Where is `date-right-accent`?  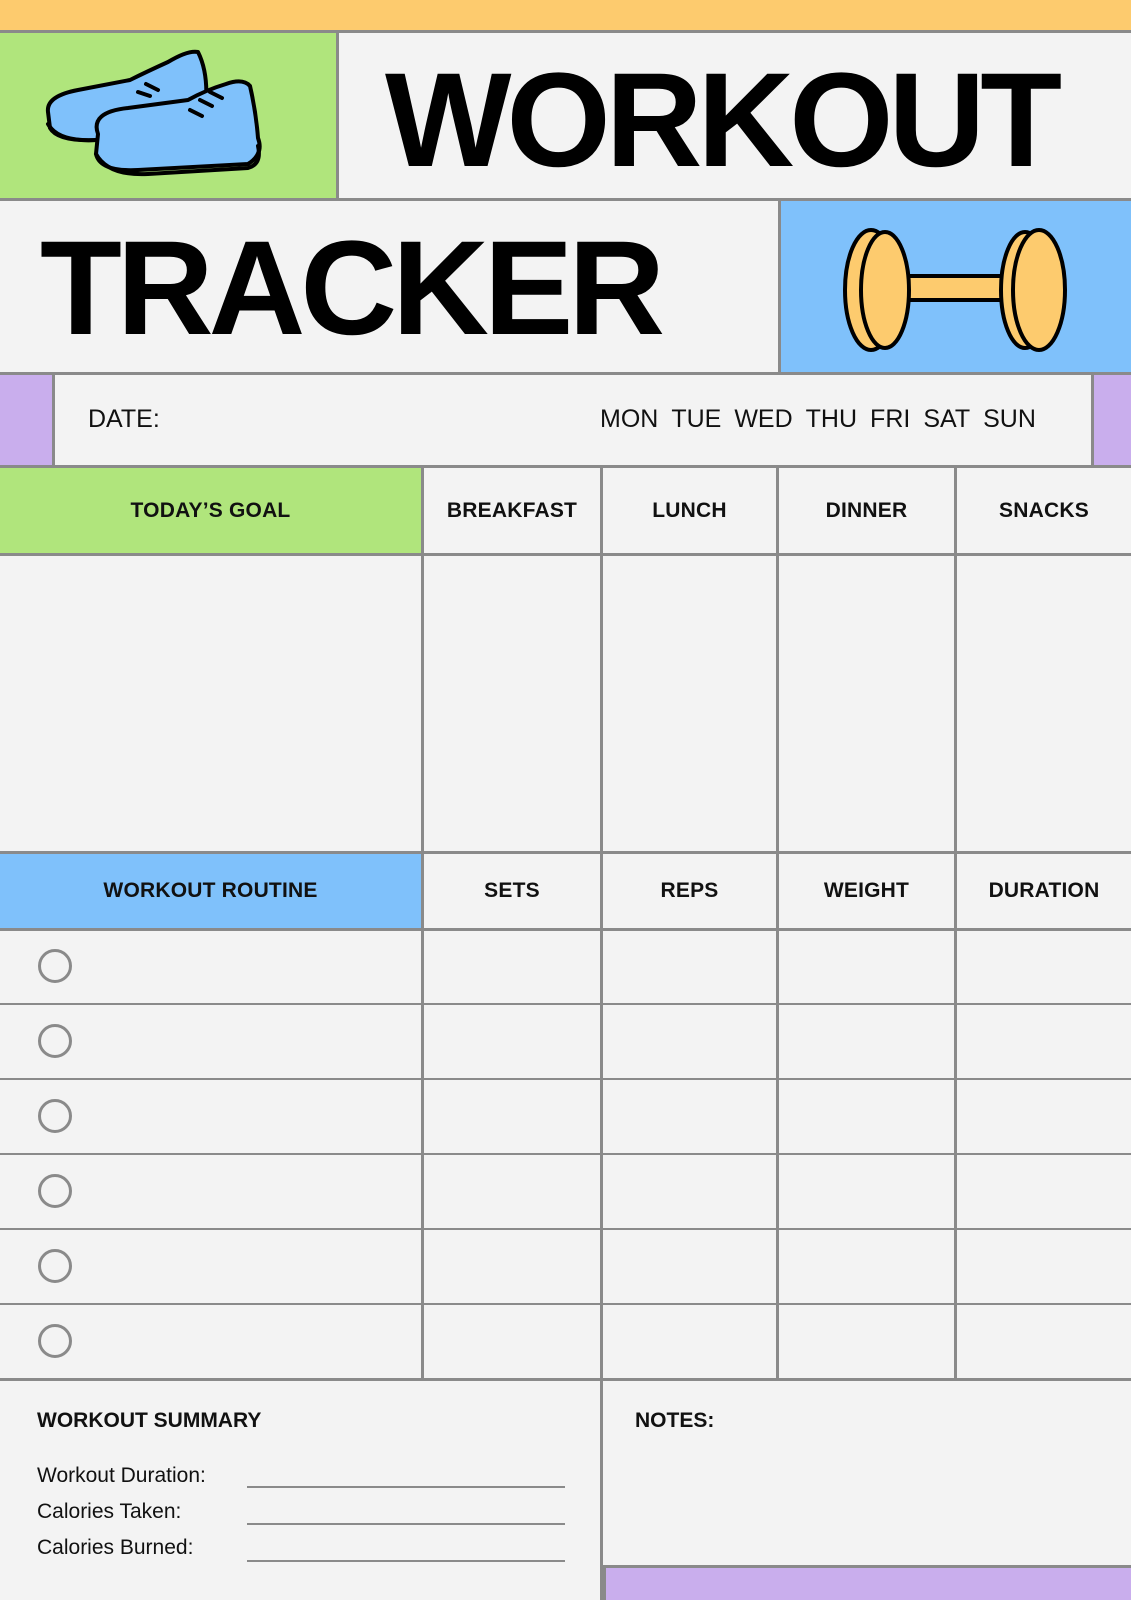
date-right-accent is located at coordinates (1112, 420).